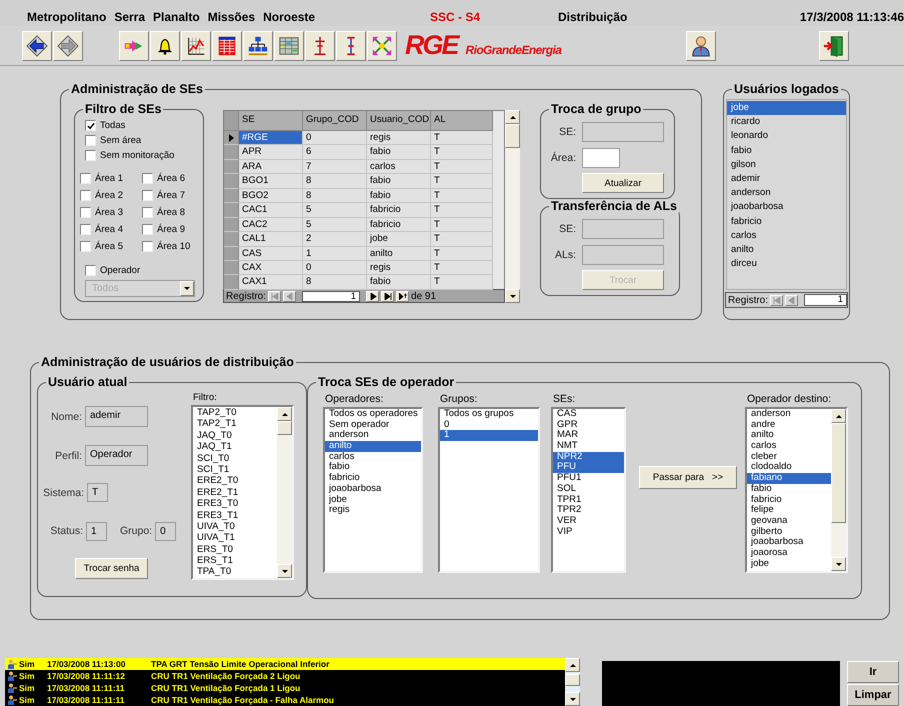 The image size is (904, 706). I want to click on list-item: regis, so click(373, 510).